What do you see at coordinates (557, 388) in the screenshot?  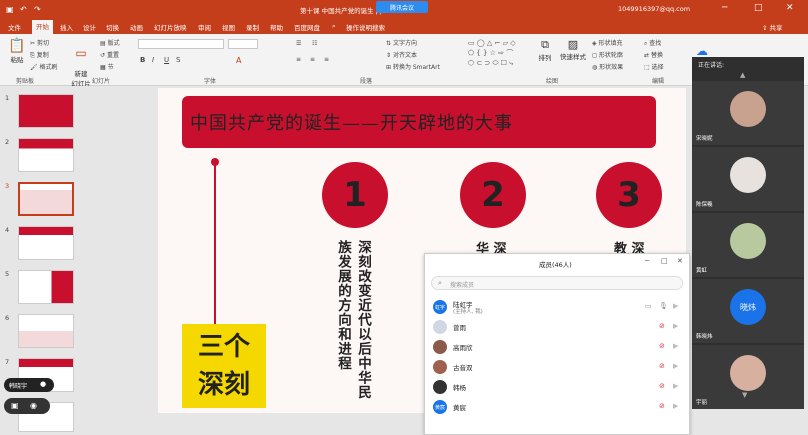 I see `member-row: 韩杨 ⊘ ▶` at bounding box center [557, 388].